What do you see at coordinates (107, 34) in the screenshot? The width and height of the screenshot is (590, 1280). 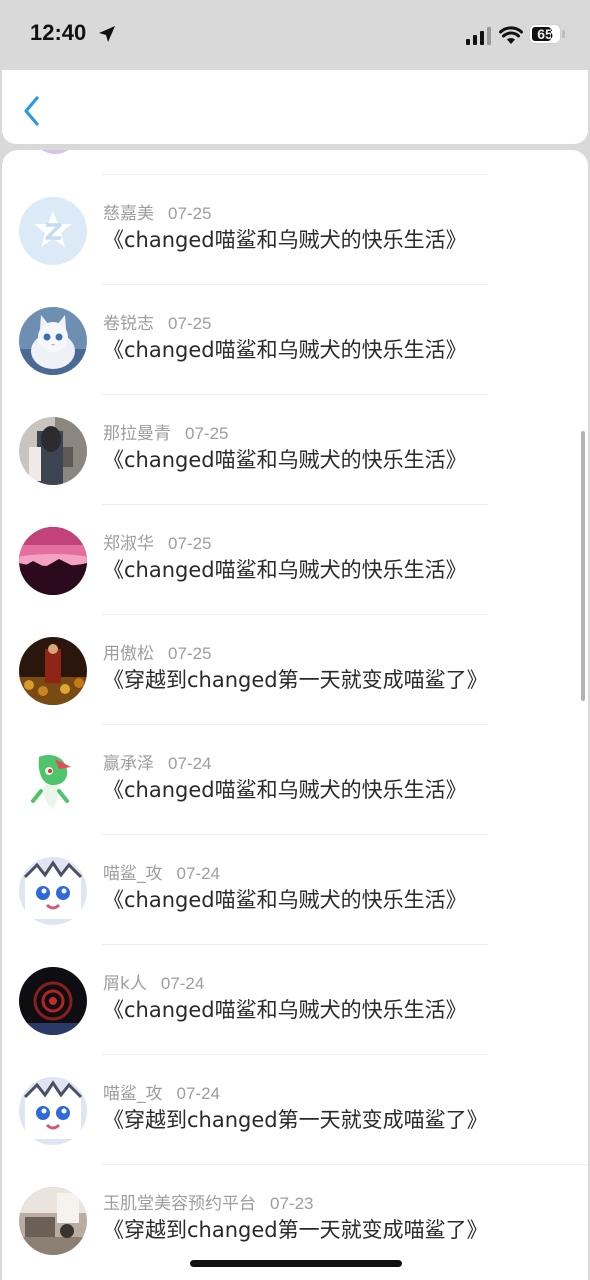 I see `location-arrow-icon` at bounding box center [107, 34].